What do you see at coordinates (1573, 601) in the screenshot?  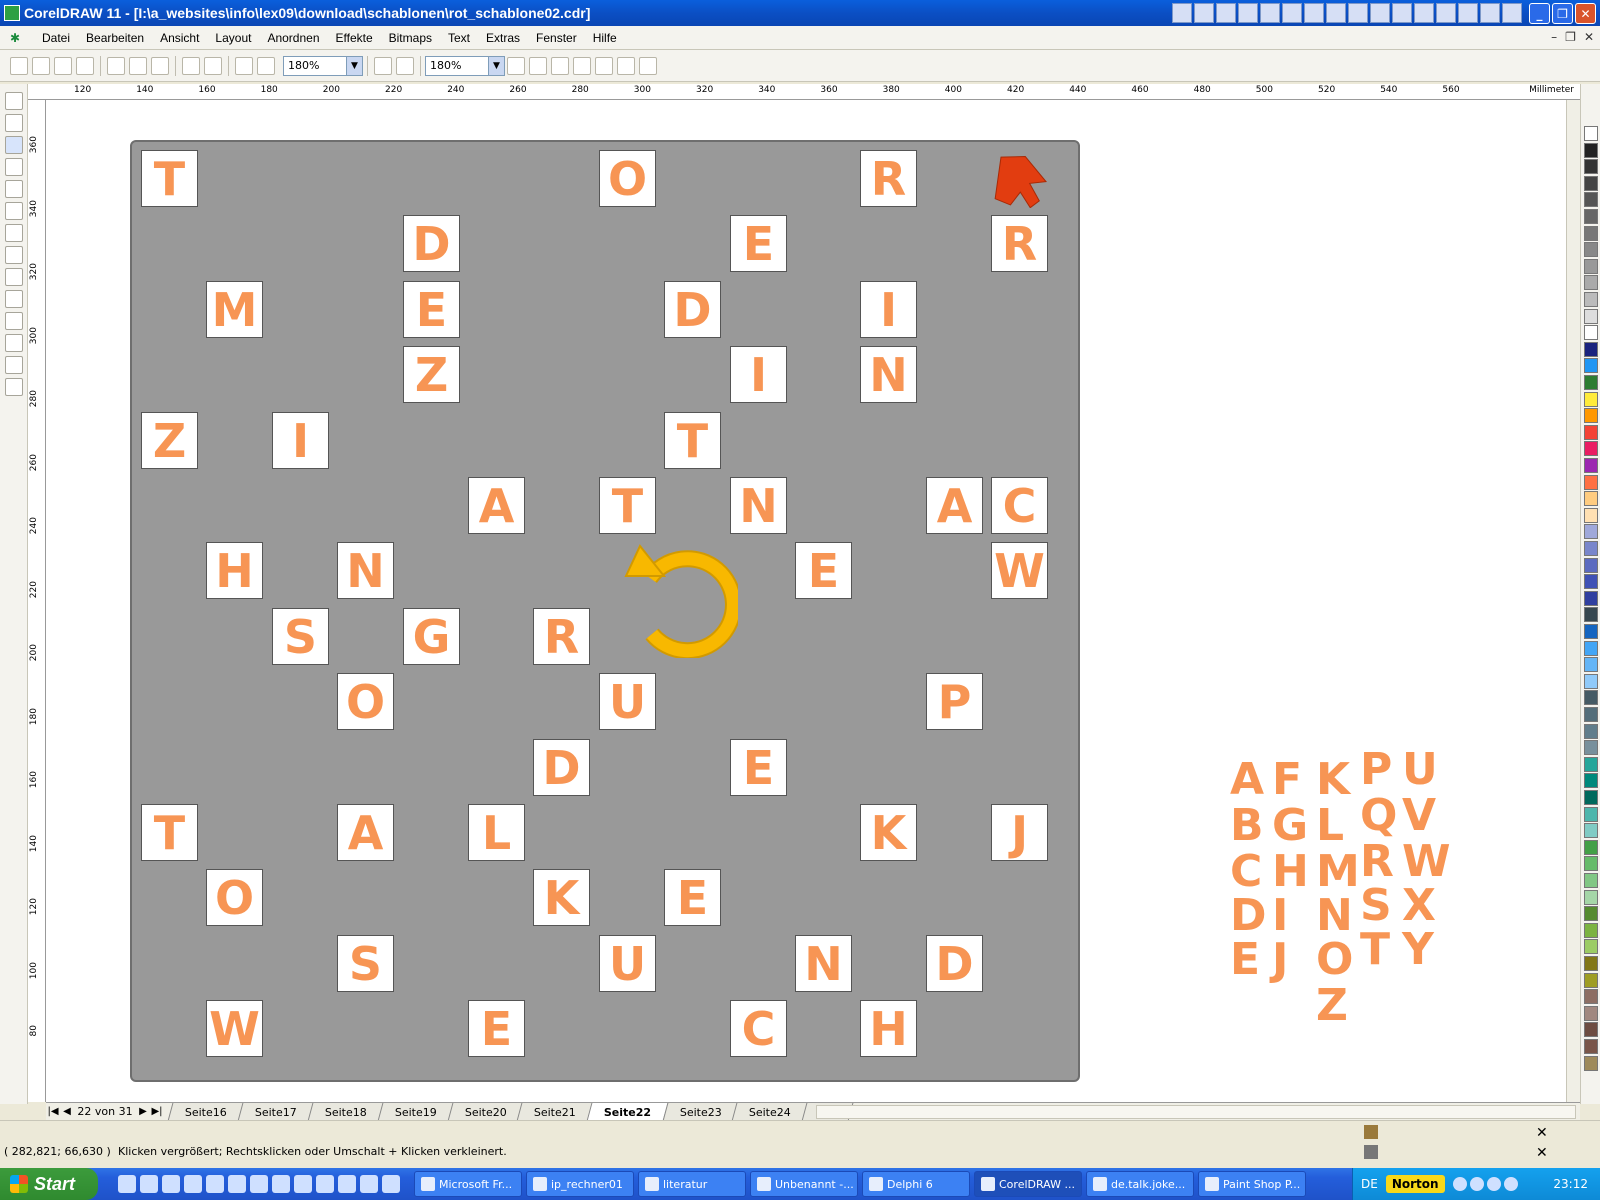 I see `vertical-scrollbar` at bounding box center [1573, 601].